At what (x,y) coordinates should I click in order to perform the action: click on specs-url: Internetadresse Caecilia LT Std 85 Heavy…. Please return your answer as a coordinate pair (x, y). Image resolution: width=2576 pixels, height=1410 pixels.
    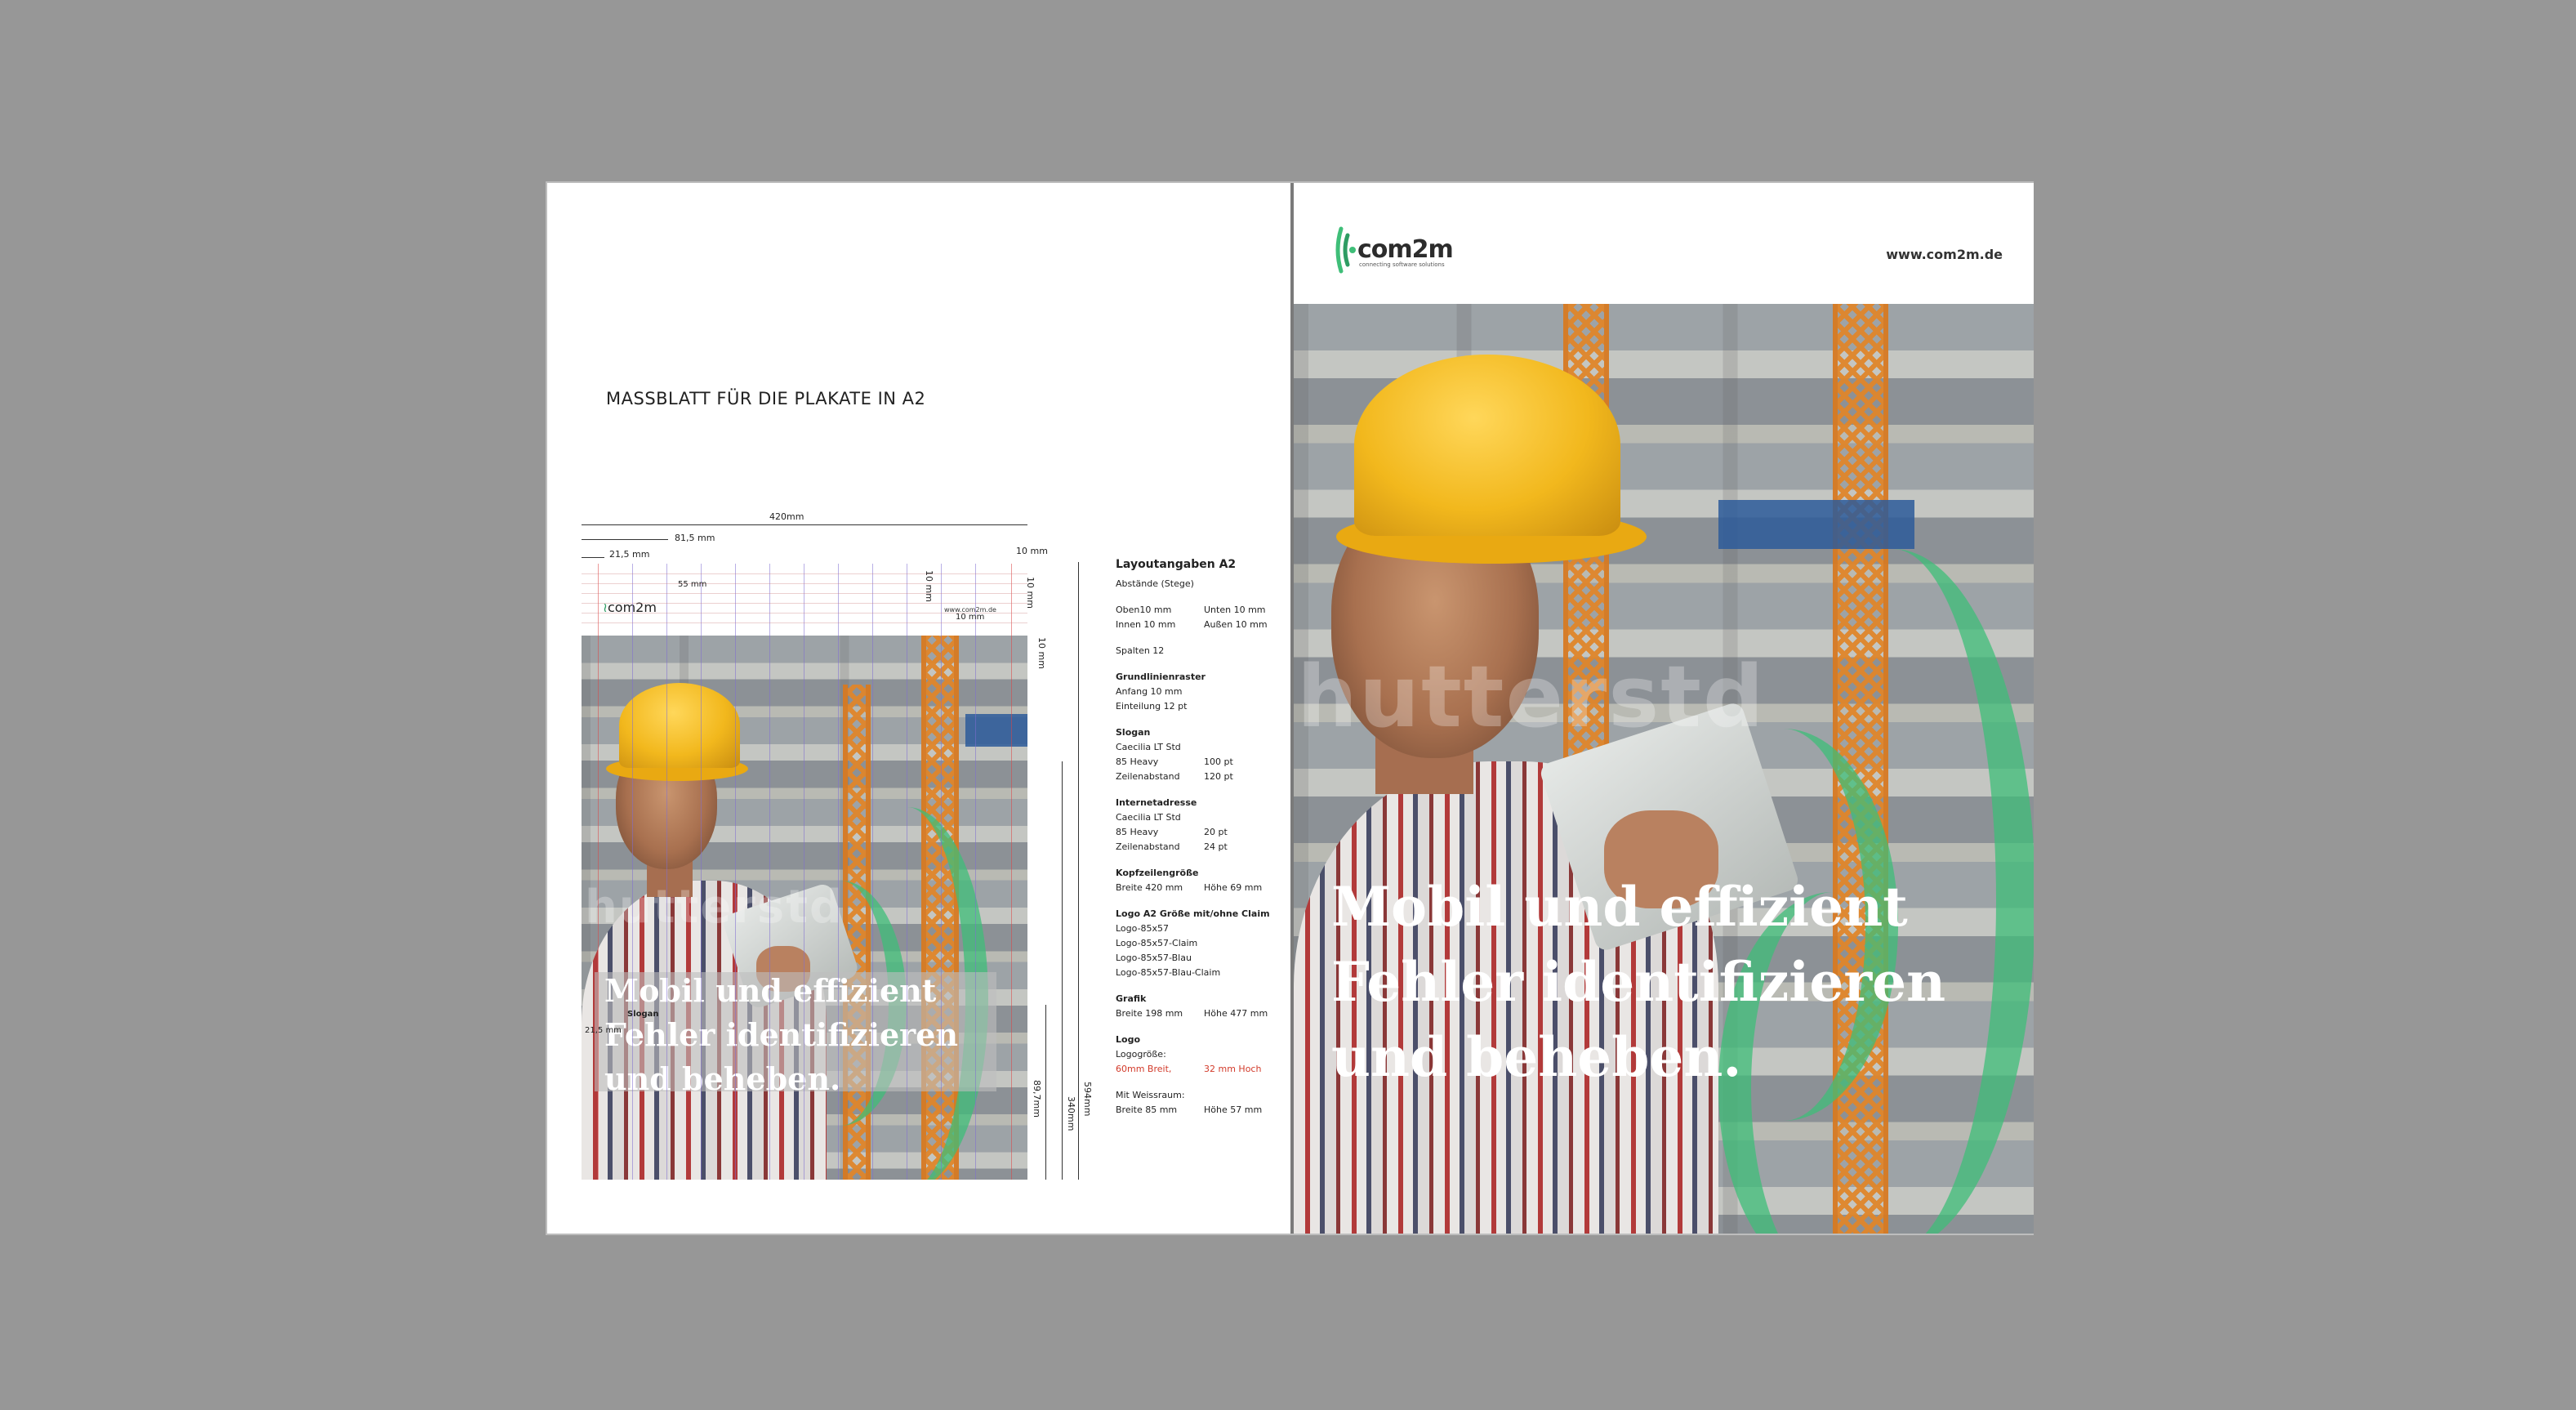
    Looking at the image, I should click on (1172, 825).